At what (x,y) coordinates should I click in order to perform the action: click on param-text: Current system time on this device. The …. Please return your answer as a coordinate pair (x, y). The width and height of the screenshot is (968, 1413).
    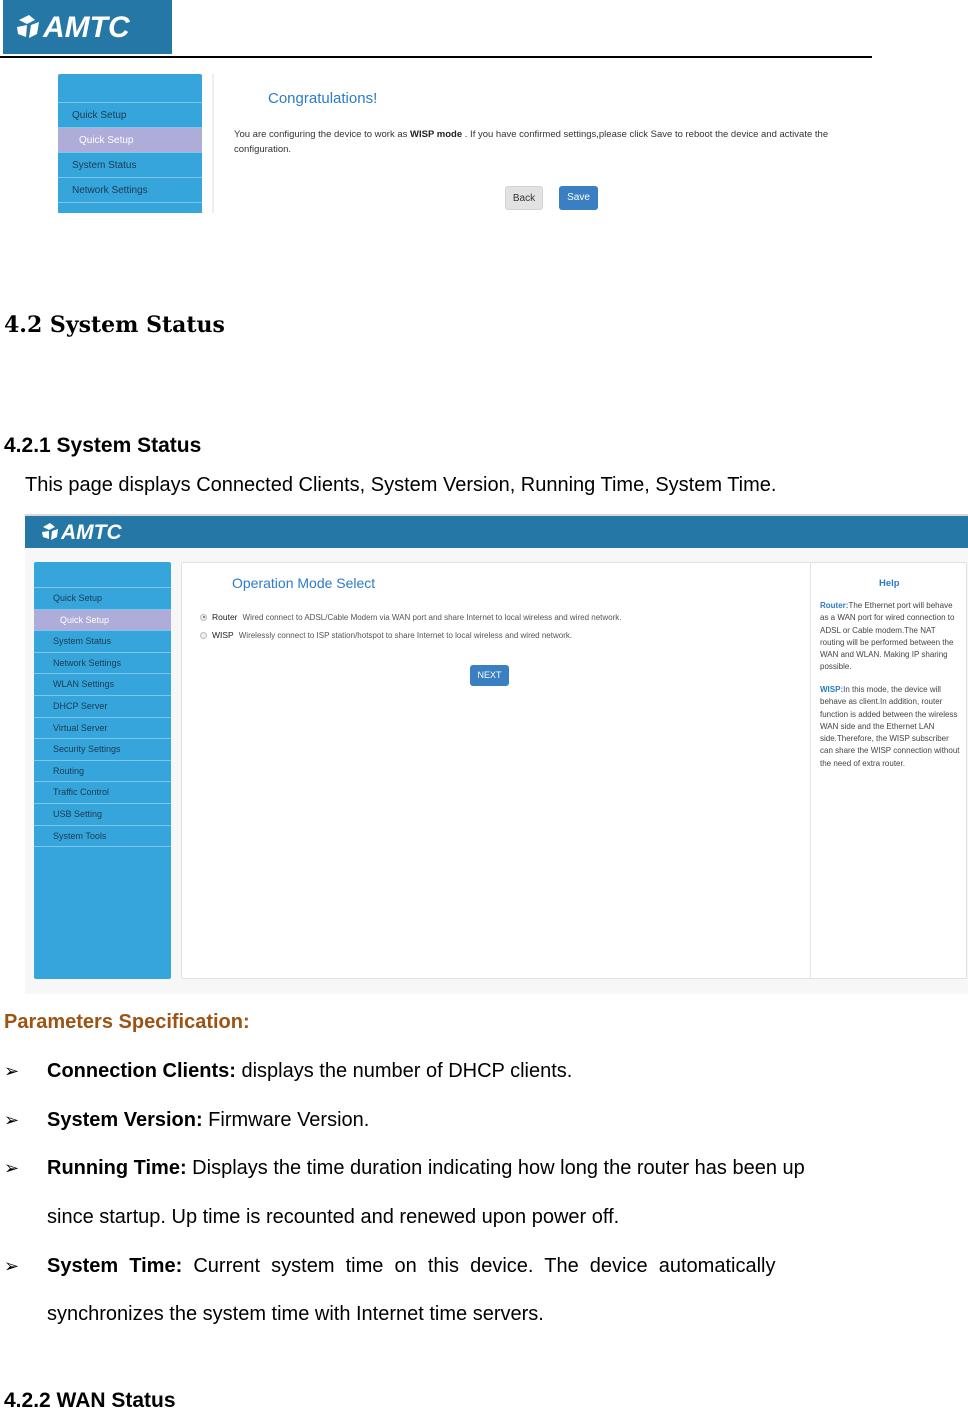
    Looking at the image, I should click on (479, 1266).